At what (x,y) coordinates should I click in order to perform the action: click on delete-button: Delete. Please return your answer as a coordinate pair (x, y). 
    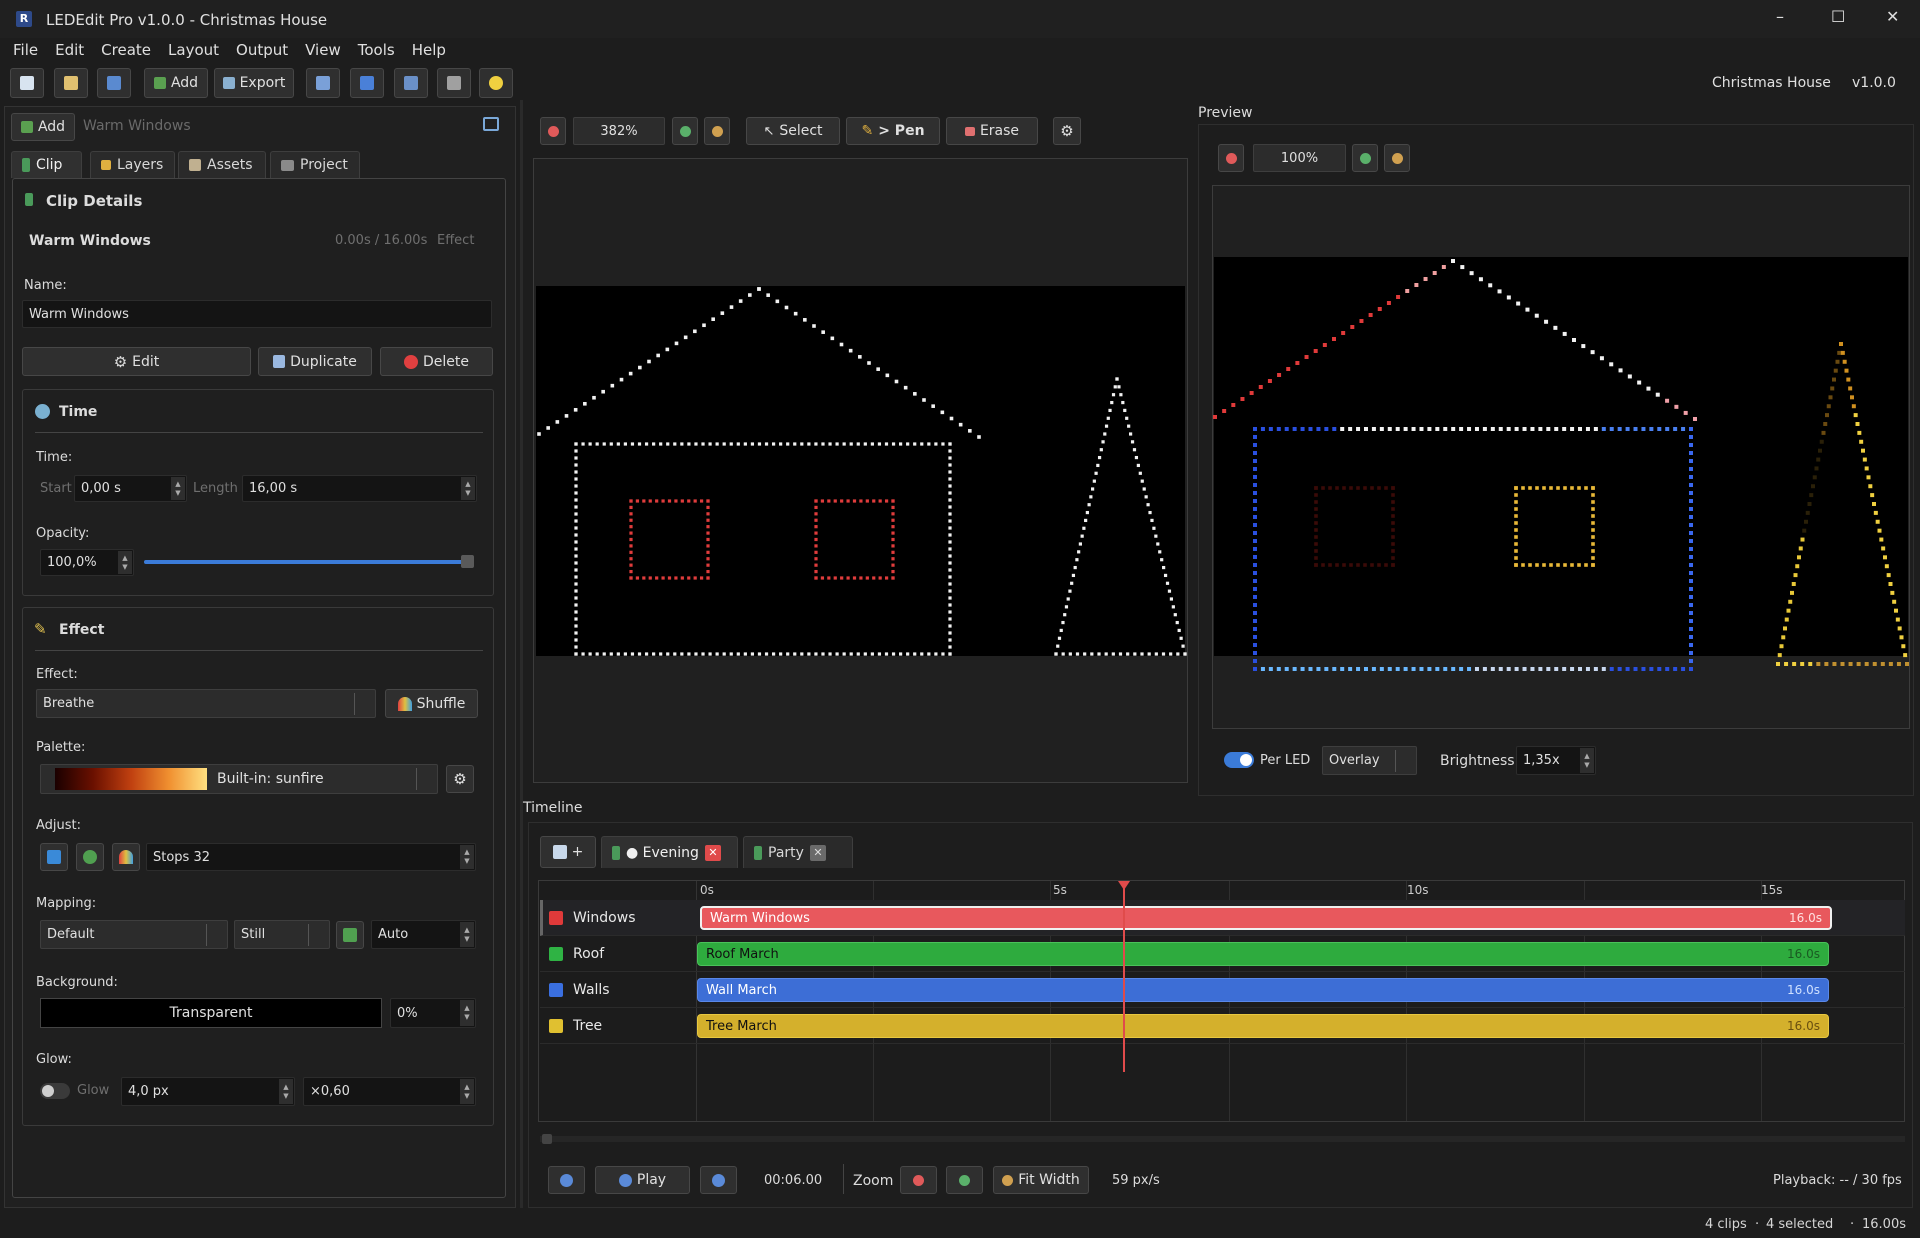
    Looking at the image, I should click on (436, 361).